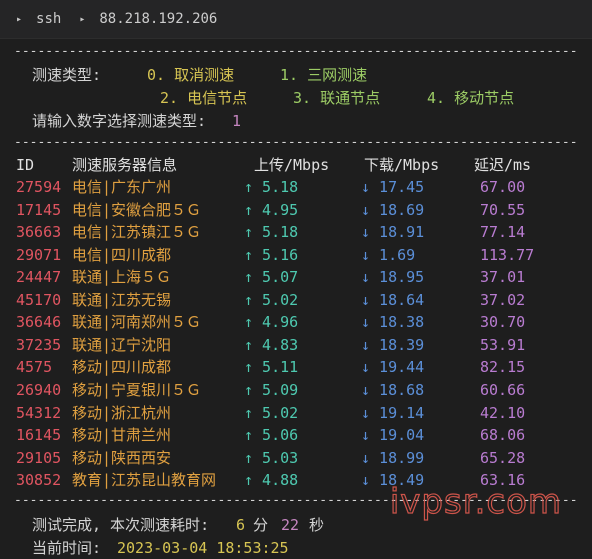 Image resolution: width=592 pixels, height=559 pixels. Describe the element at coordinates (39, 435) in the screenshot. I see `row-id: 16145` at that location.